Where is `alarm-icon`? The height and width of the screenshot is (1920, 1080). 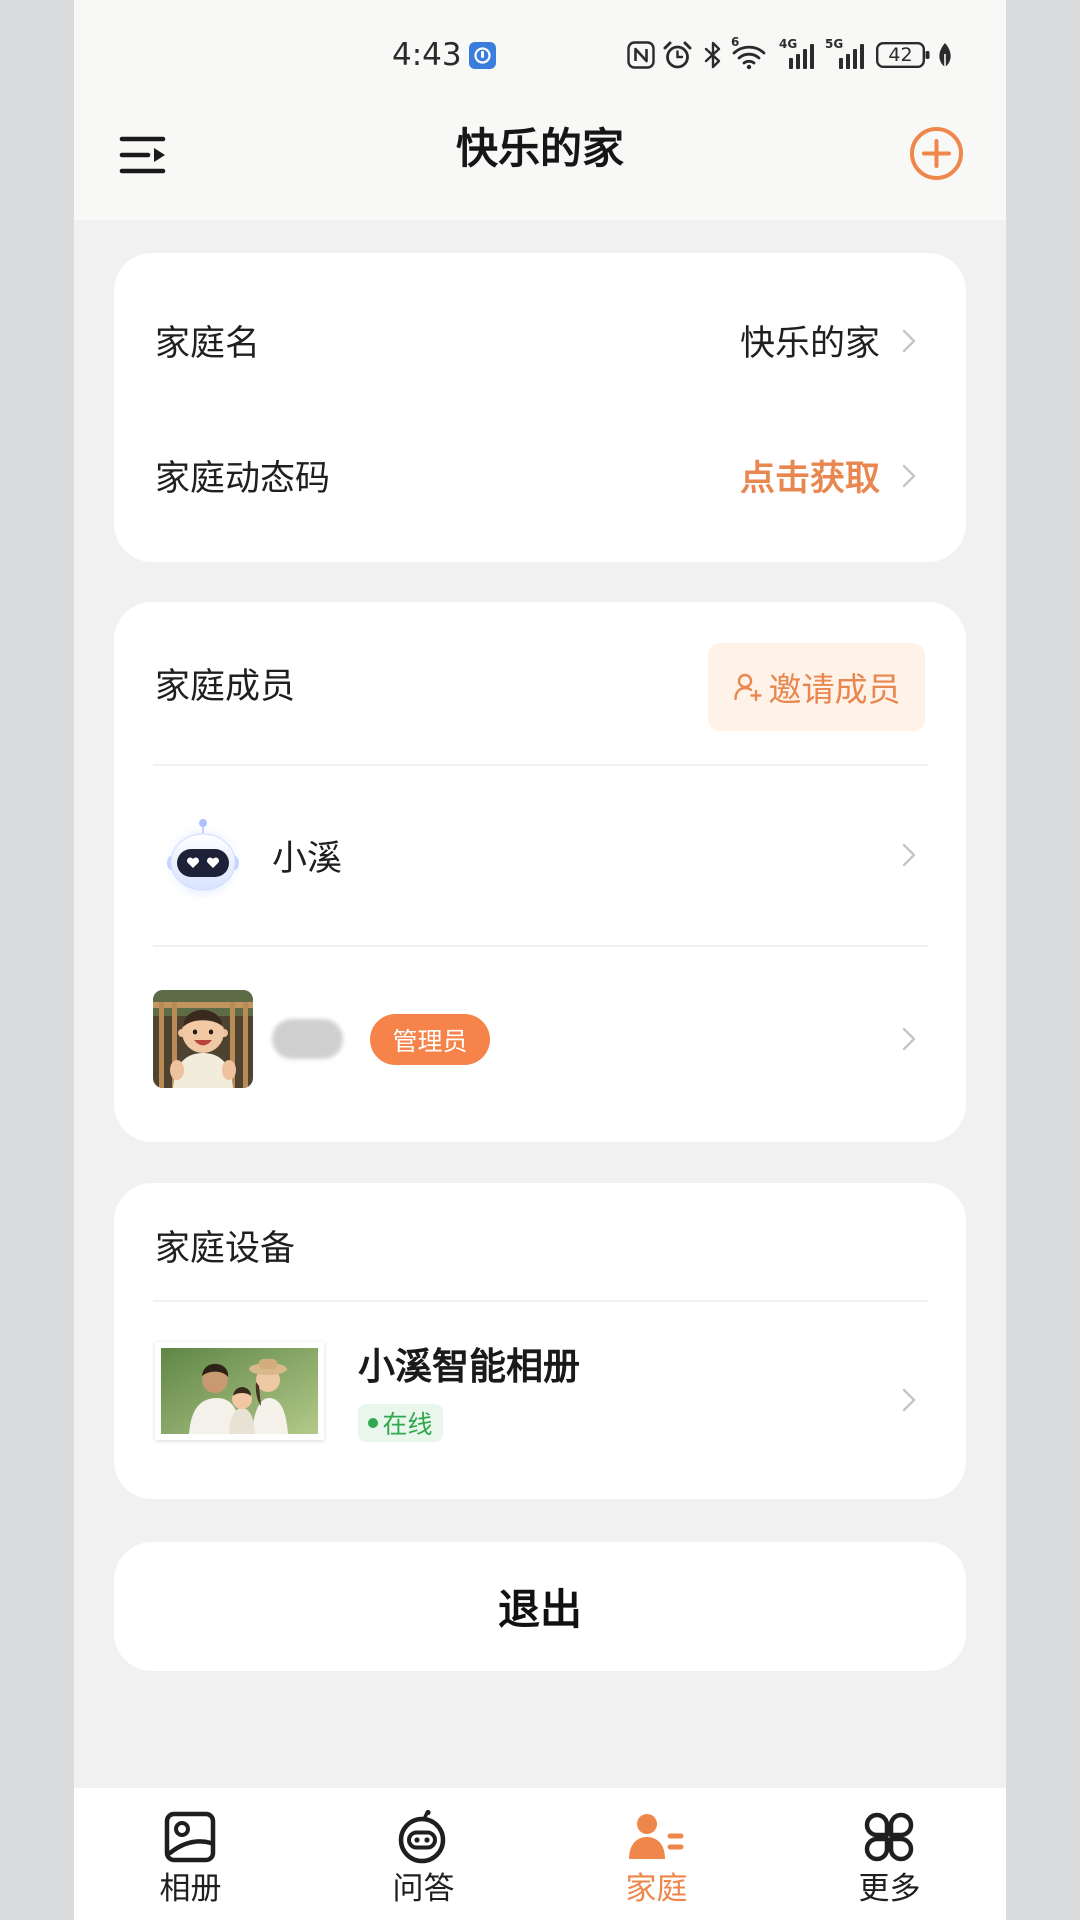
alarm-icon is located at coordinates (677, 55).